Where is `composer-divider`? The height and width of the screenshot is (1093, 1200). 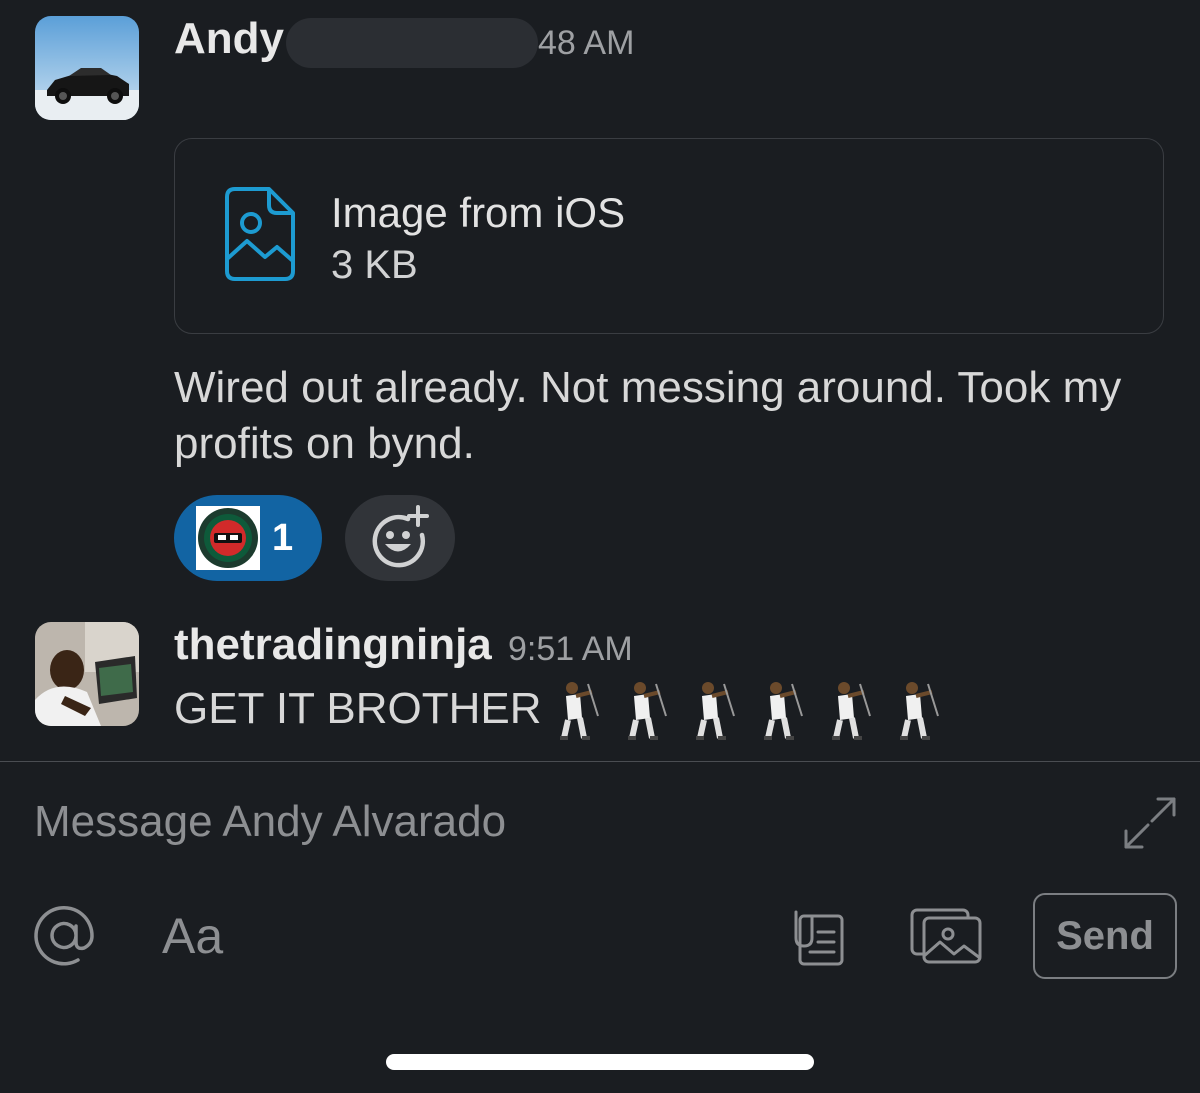 composer-divider is located at coordinates (600, 761).